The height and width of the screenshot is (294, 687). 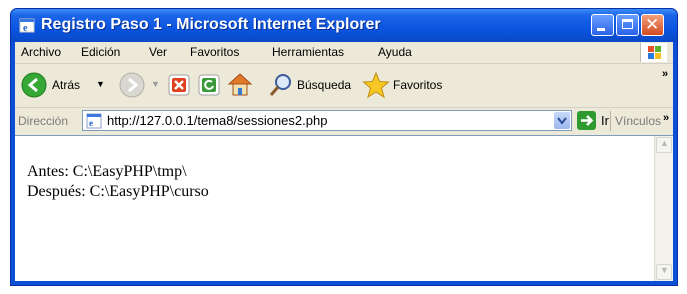 I want to click on scroll-up-icon: ▲, so click(x=664, y=143).